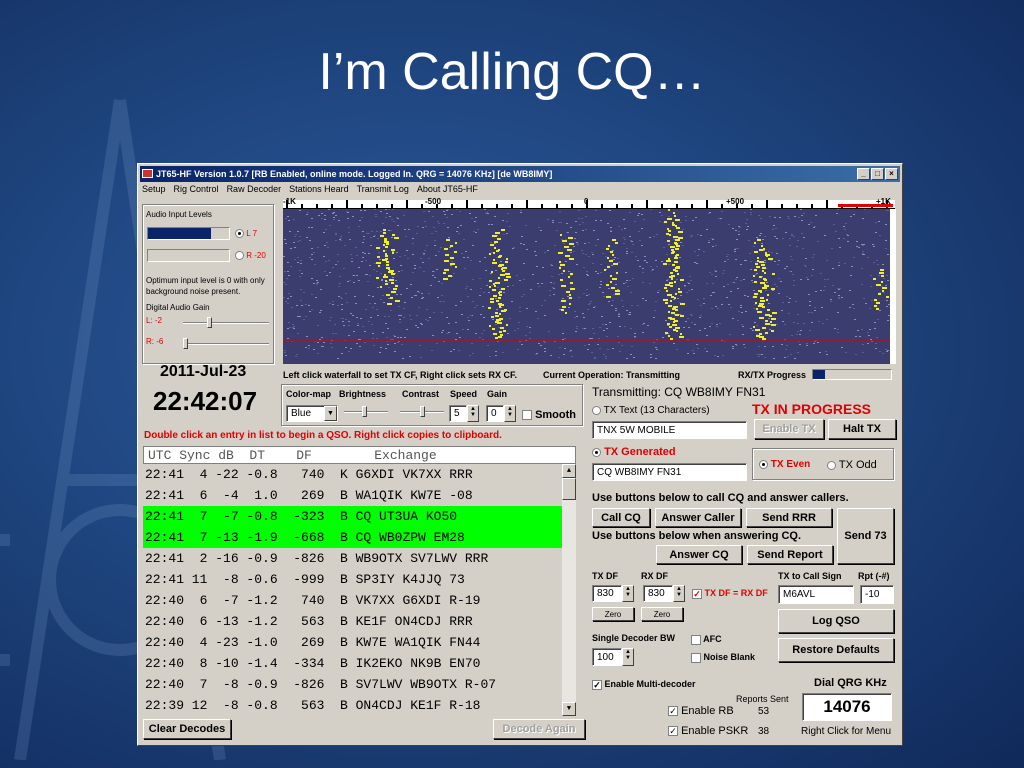 This screenshot has height=768, width=1024. I want to click on colormap-label: Color-map, so click(308, 394).